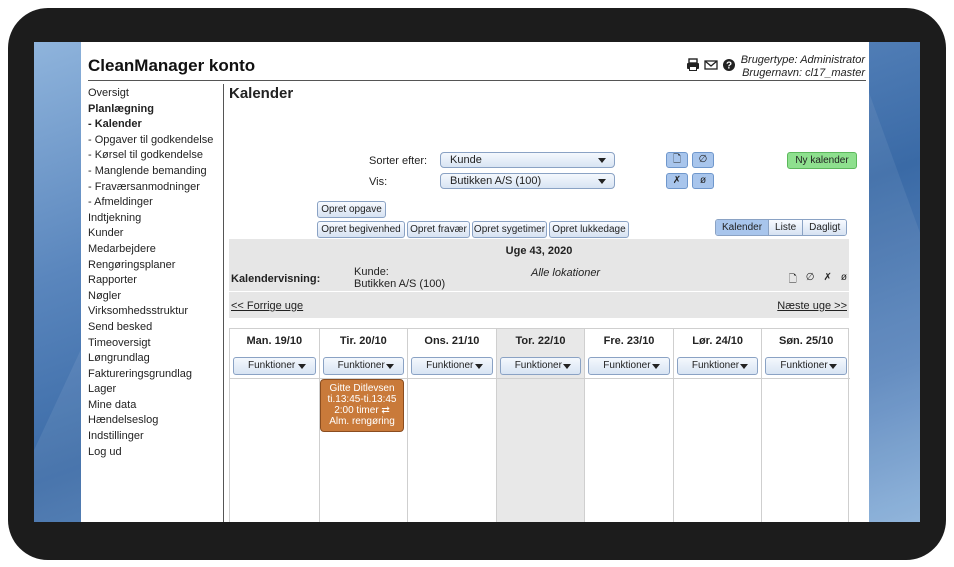 The height and width of the screenshot is (567, 954). I want to click on sidebar-item: - Opgaver til godkendelse, so click(155, 141).